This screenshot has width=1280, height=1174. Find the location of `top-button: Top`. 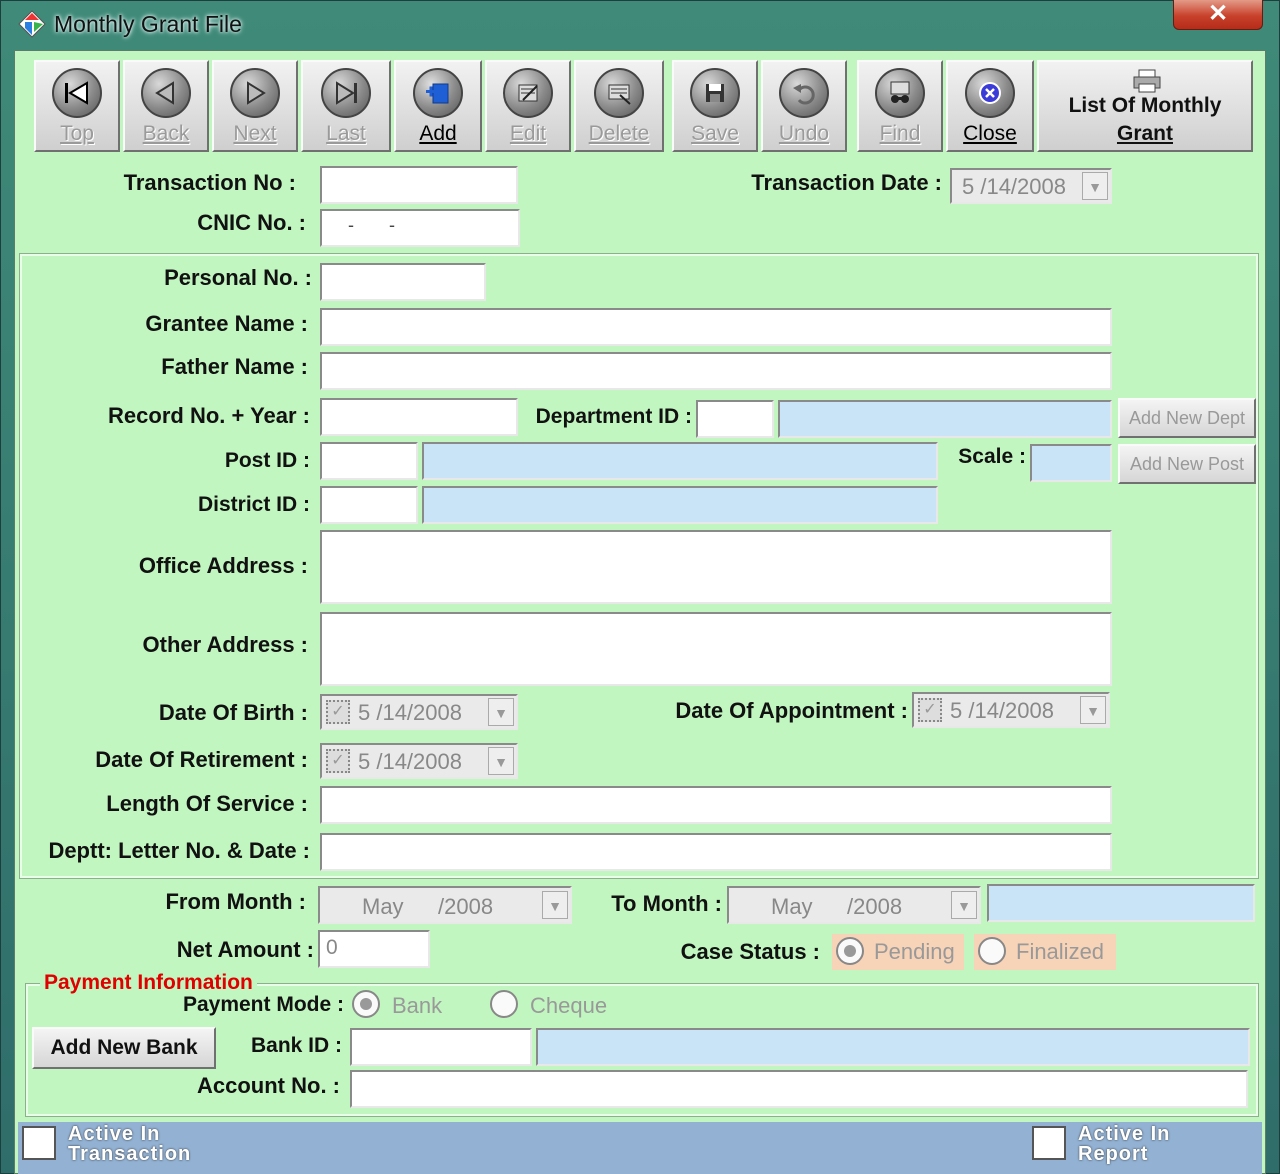

top-button: Top is located at coordinates (77, 106).